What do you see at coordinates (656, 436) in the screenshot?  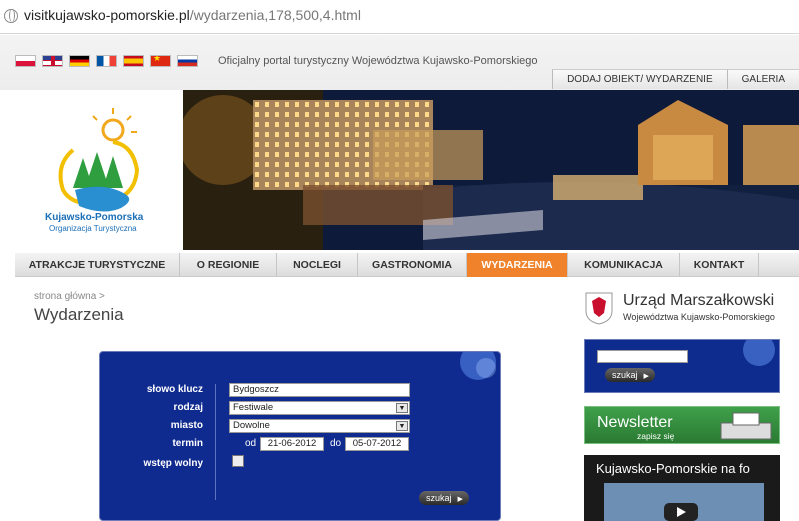 I see `newsletter-subtitle: zapisz się` at bounding box center [656, 436].